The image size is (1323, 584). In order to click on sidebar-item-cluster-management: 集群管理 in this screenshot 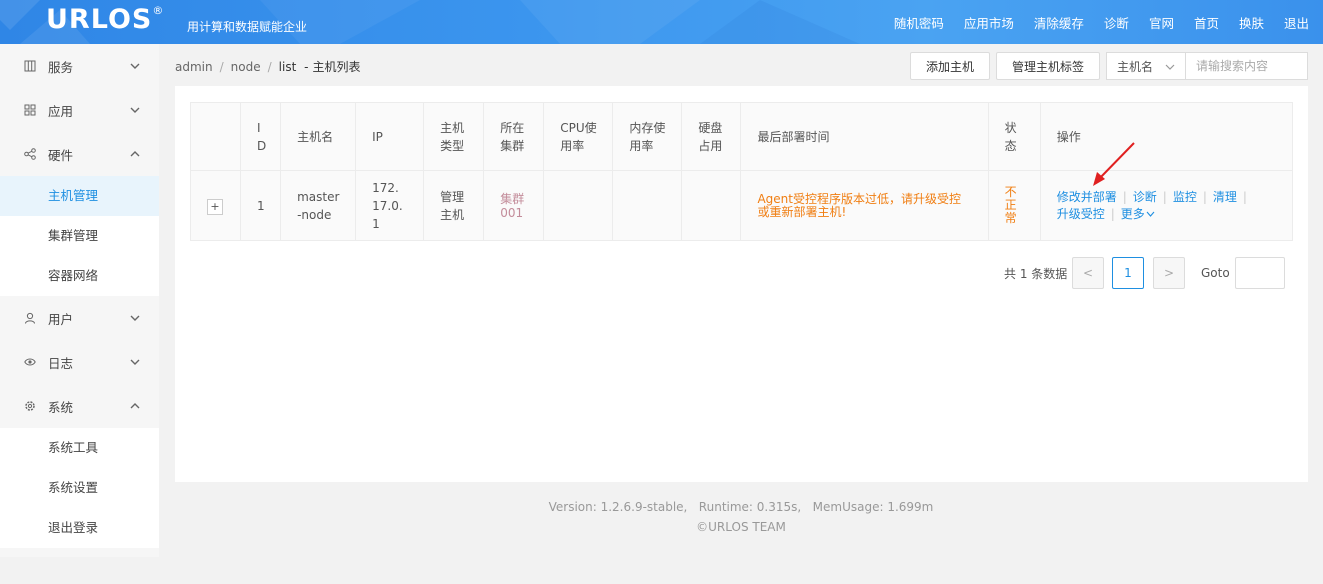, I will do `click(79, 236)`.